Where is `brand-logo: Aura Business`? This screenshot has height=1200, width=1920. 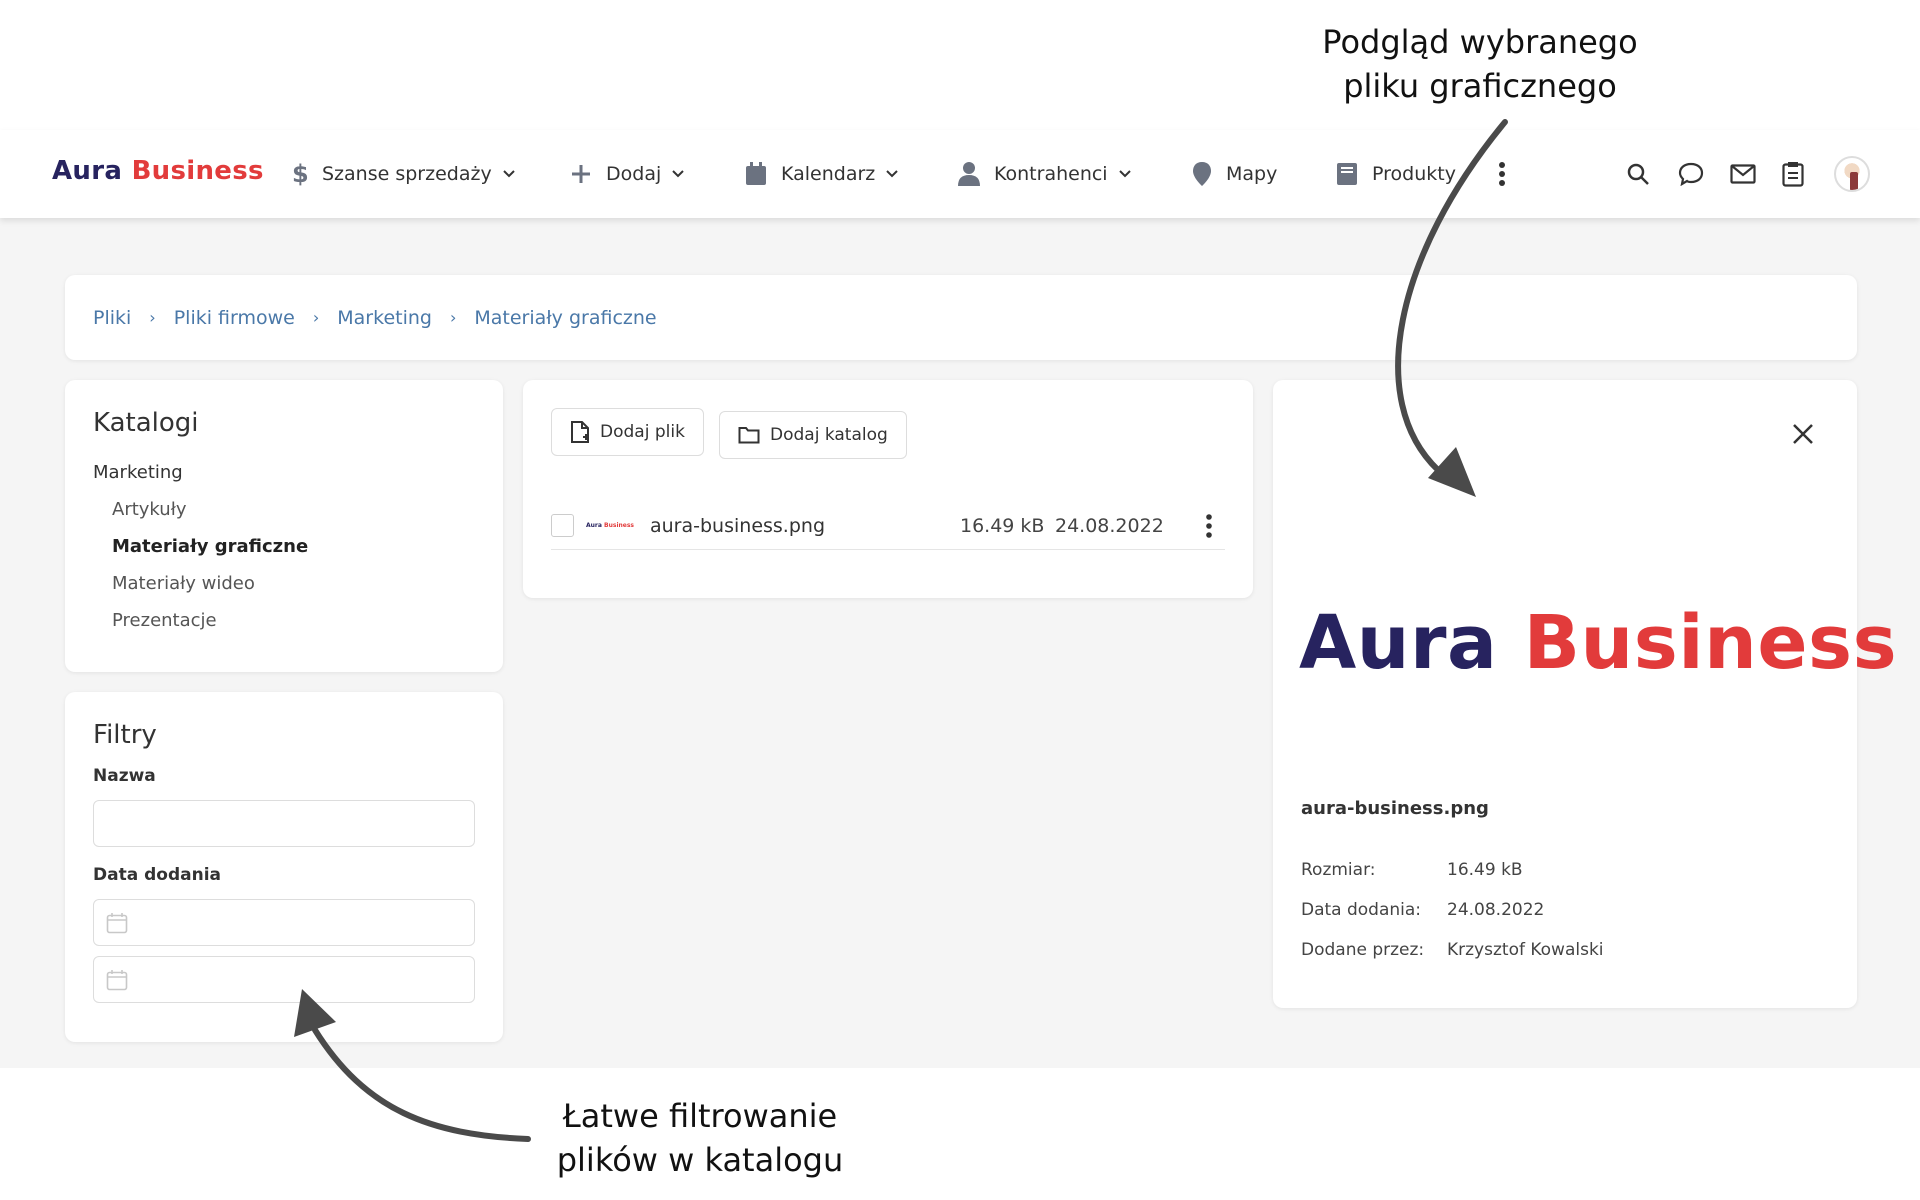 brand-logo: Aura Business is located at coordinates (158, 171).